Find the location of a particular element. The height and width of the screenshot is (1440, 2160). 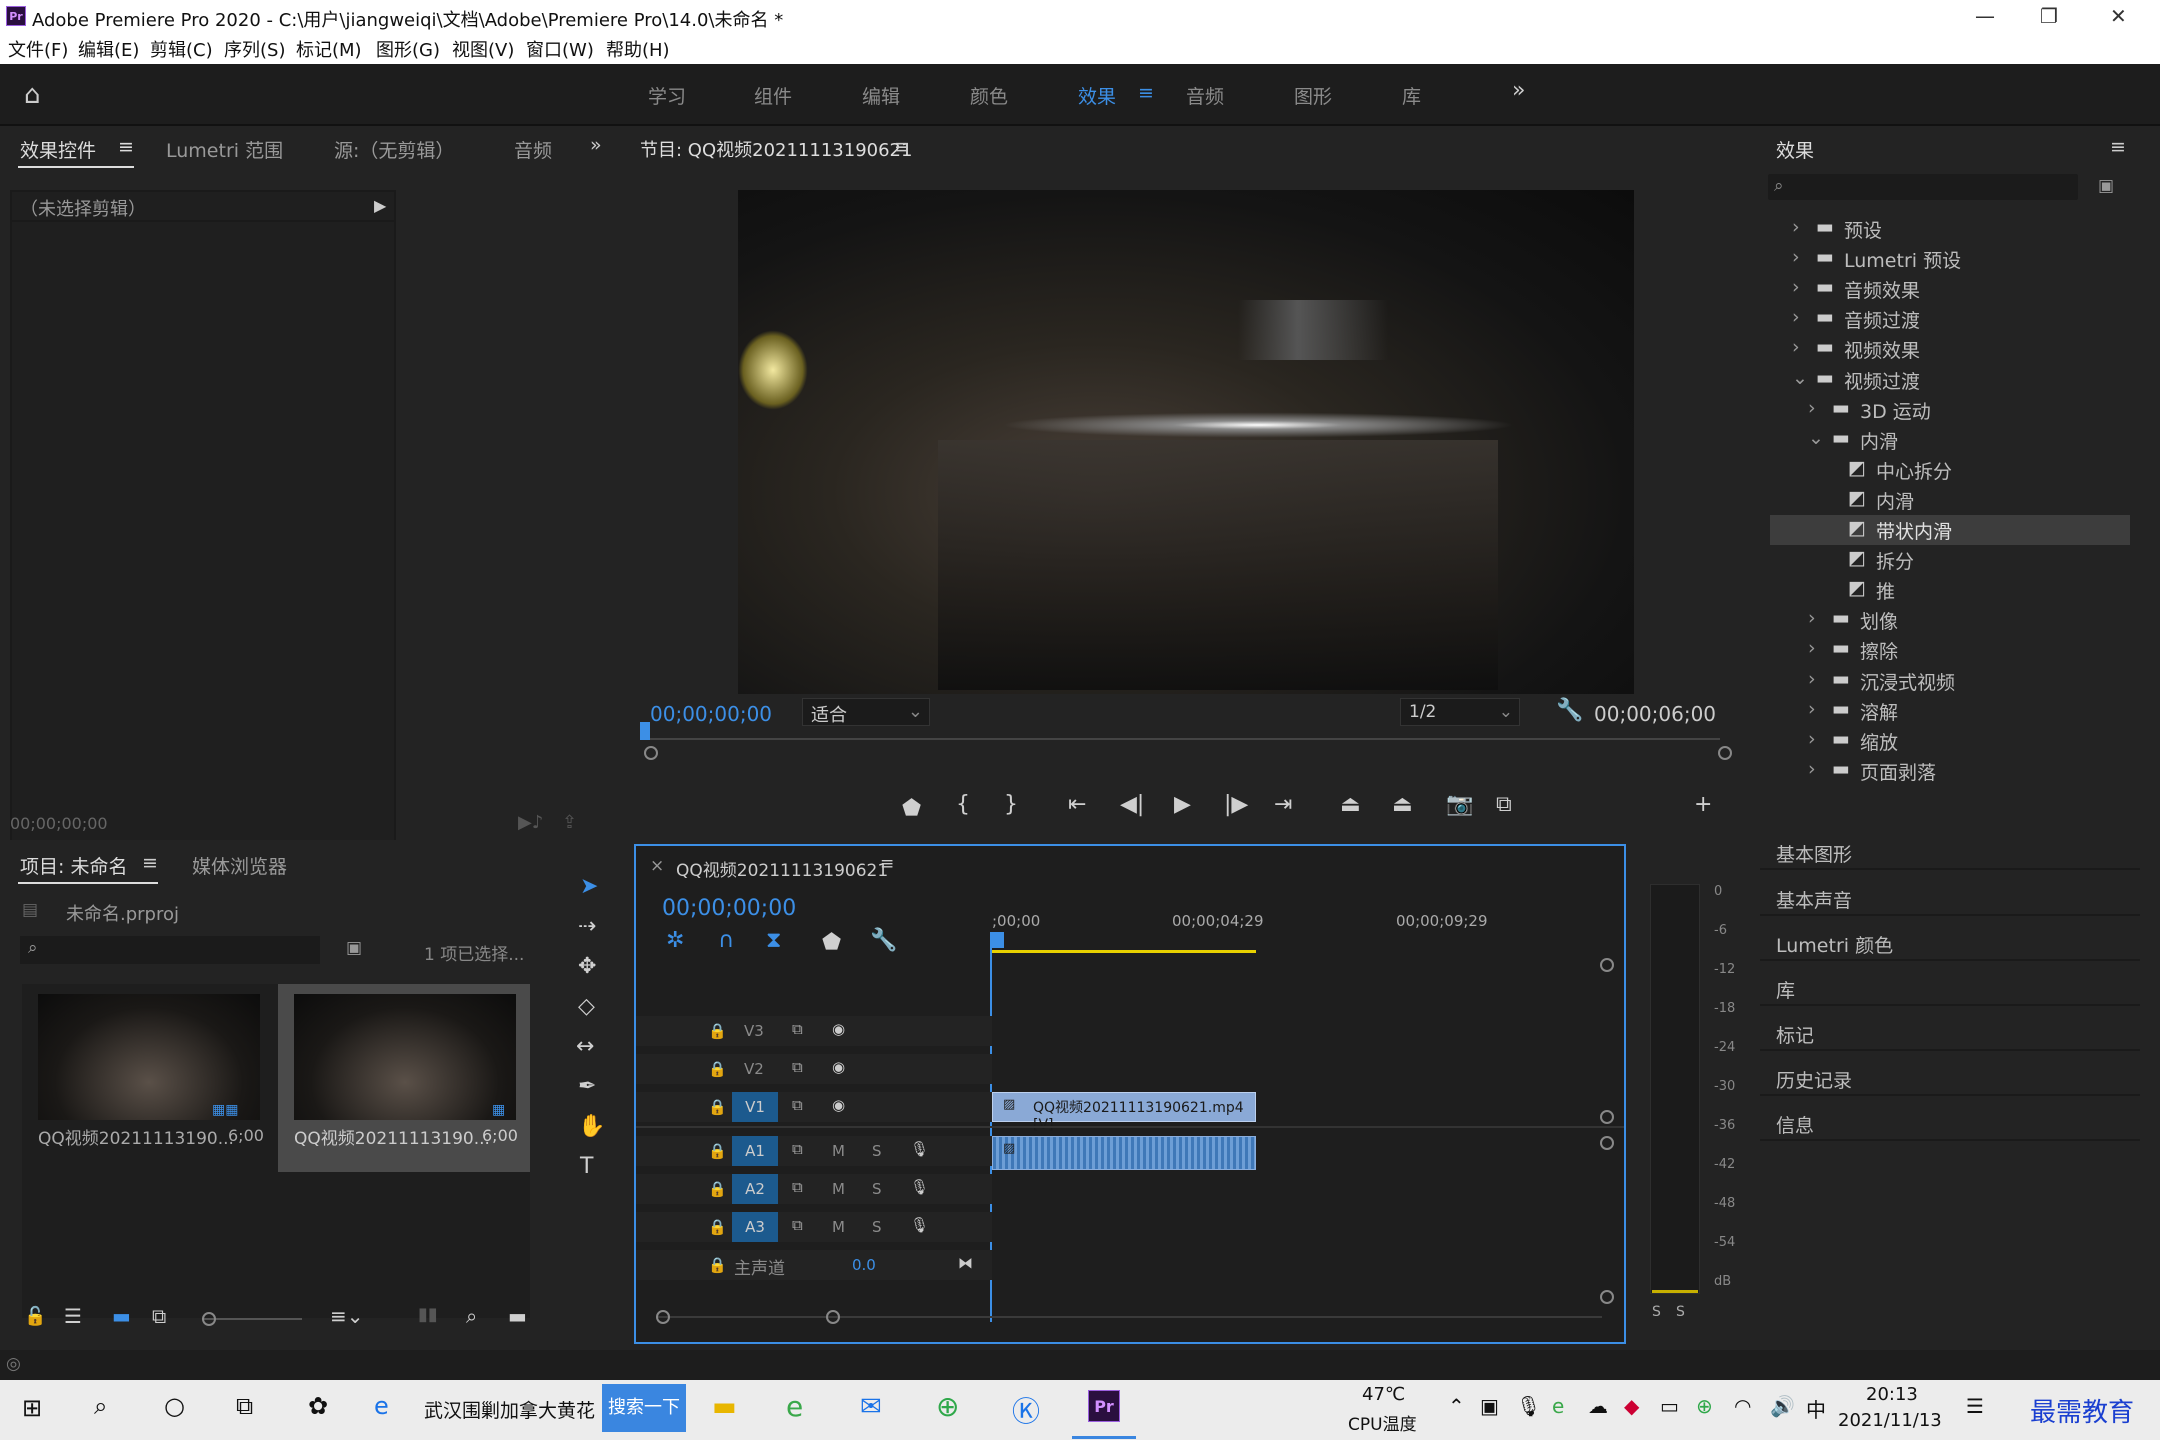

track-v1: 🔒 V1 ⧉ ◉ is located at coordinates (814, 1107).